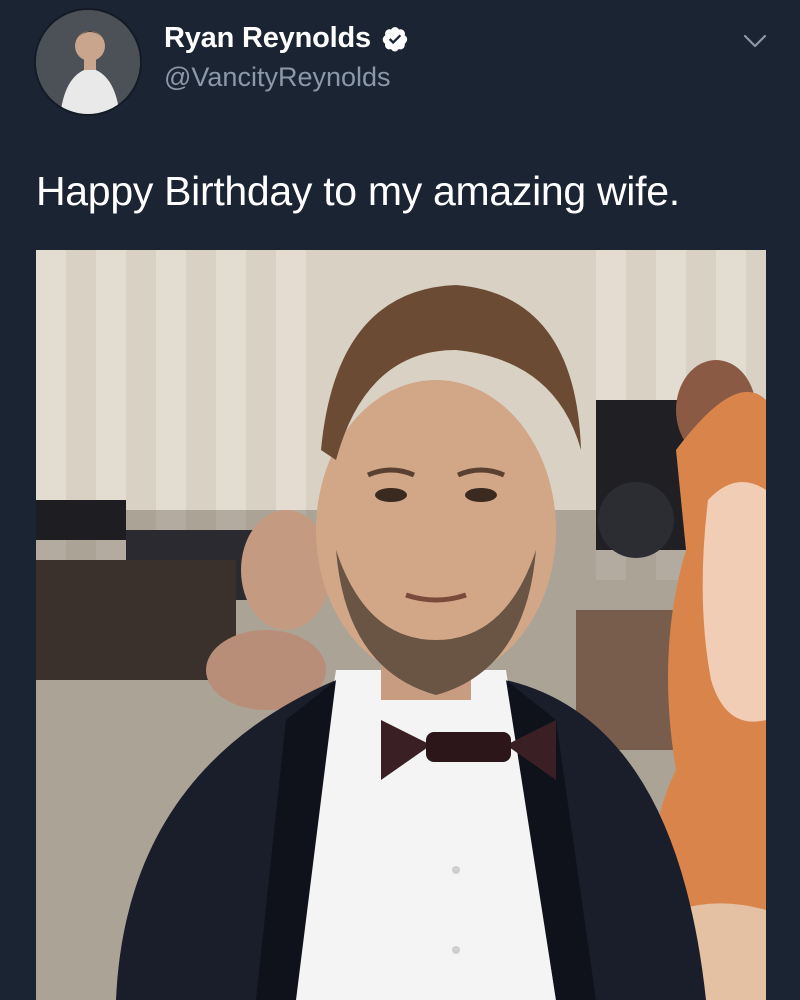 This screenshot has width=800, height=1000. What do you see at coordinates (395, 39) in the screenshot?
I see `verified-badge-icon` at bounding box center [395, 39].